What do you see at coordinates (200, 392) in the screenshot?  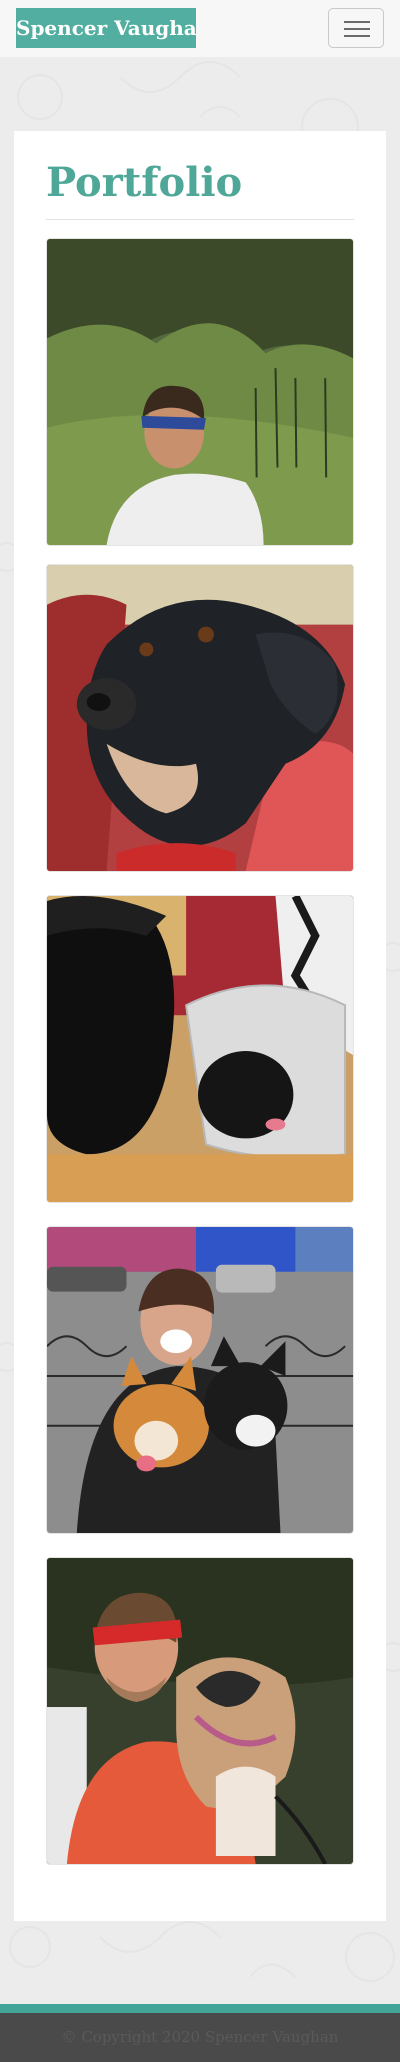 I see `portfolio-photo-man-in-valley` at bounding box center [200, 392].